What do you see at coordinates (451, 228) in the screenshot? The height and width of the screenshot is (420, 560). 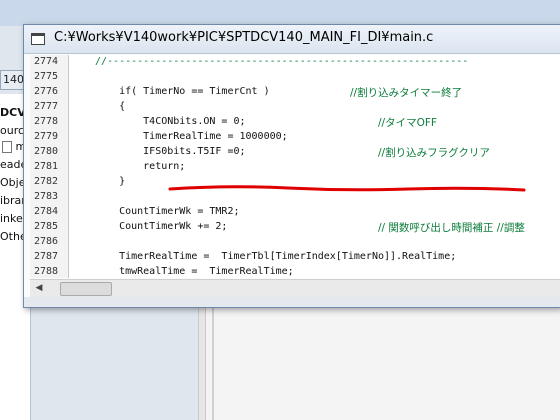 I see `code-comment: // 関数呼び出し時間補正 //調整` at bounding box center [451, 228].